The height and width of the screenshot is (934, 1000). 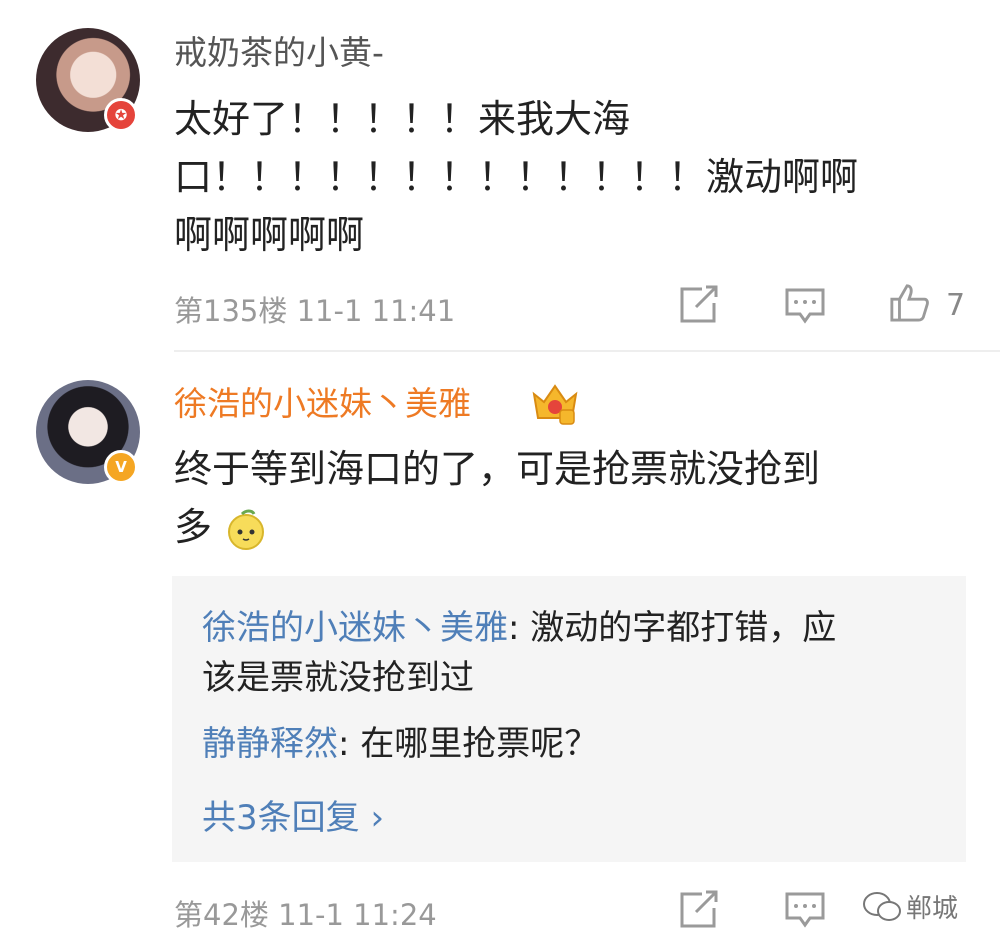 What do you see at coordinates (402, 119) in the screenshot?
I see `comment-text-line: 太好了！！！！！来我大海` at bounding box center [402, 119].